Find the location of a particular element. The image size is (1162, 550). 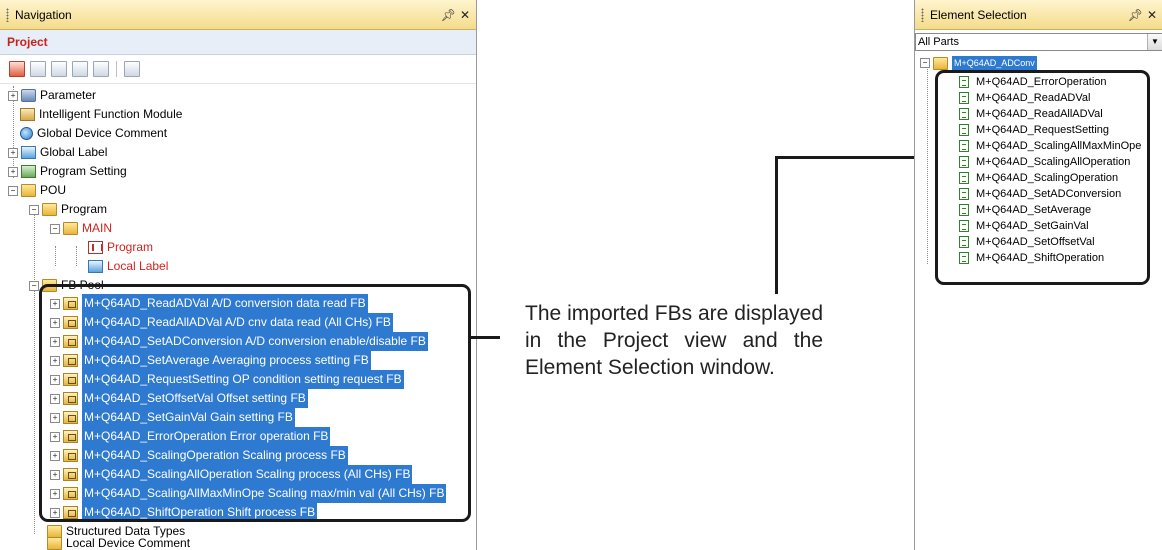

tree-item-intelligent-function-module: Intelligent Function Module is located at coordinates (101, 114).